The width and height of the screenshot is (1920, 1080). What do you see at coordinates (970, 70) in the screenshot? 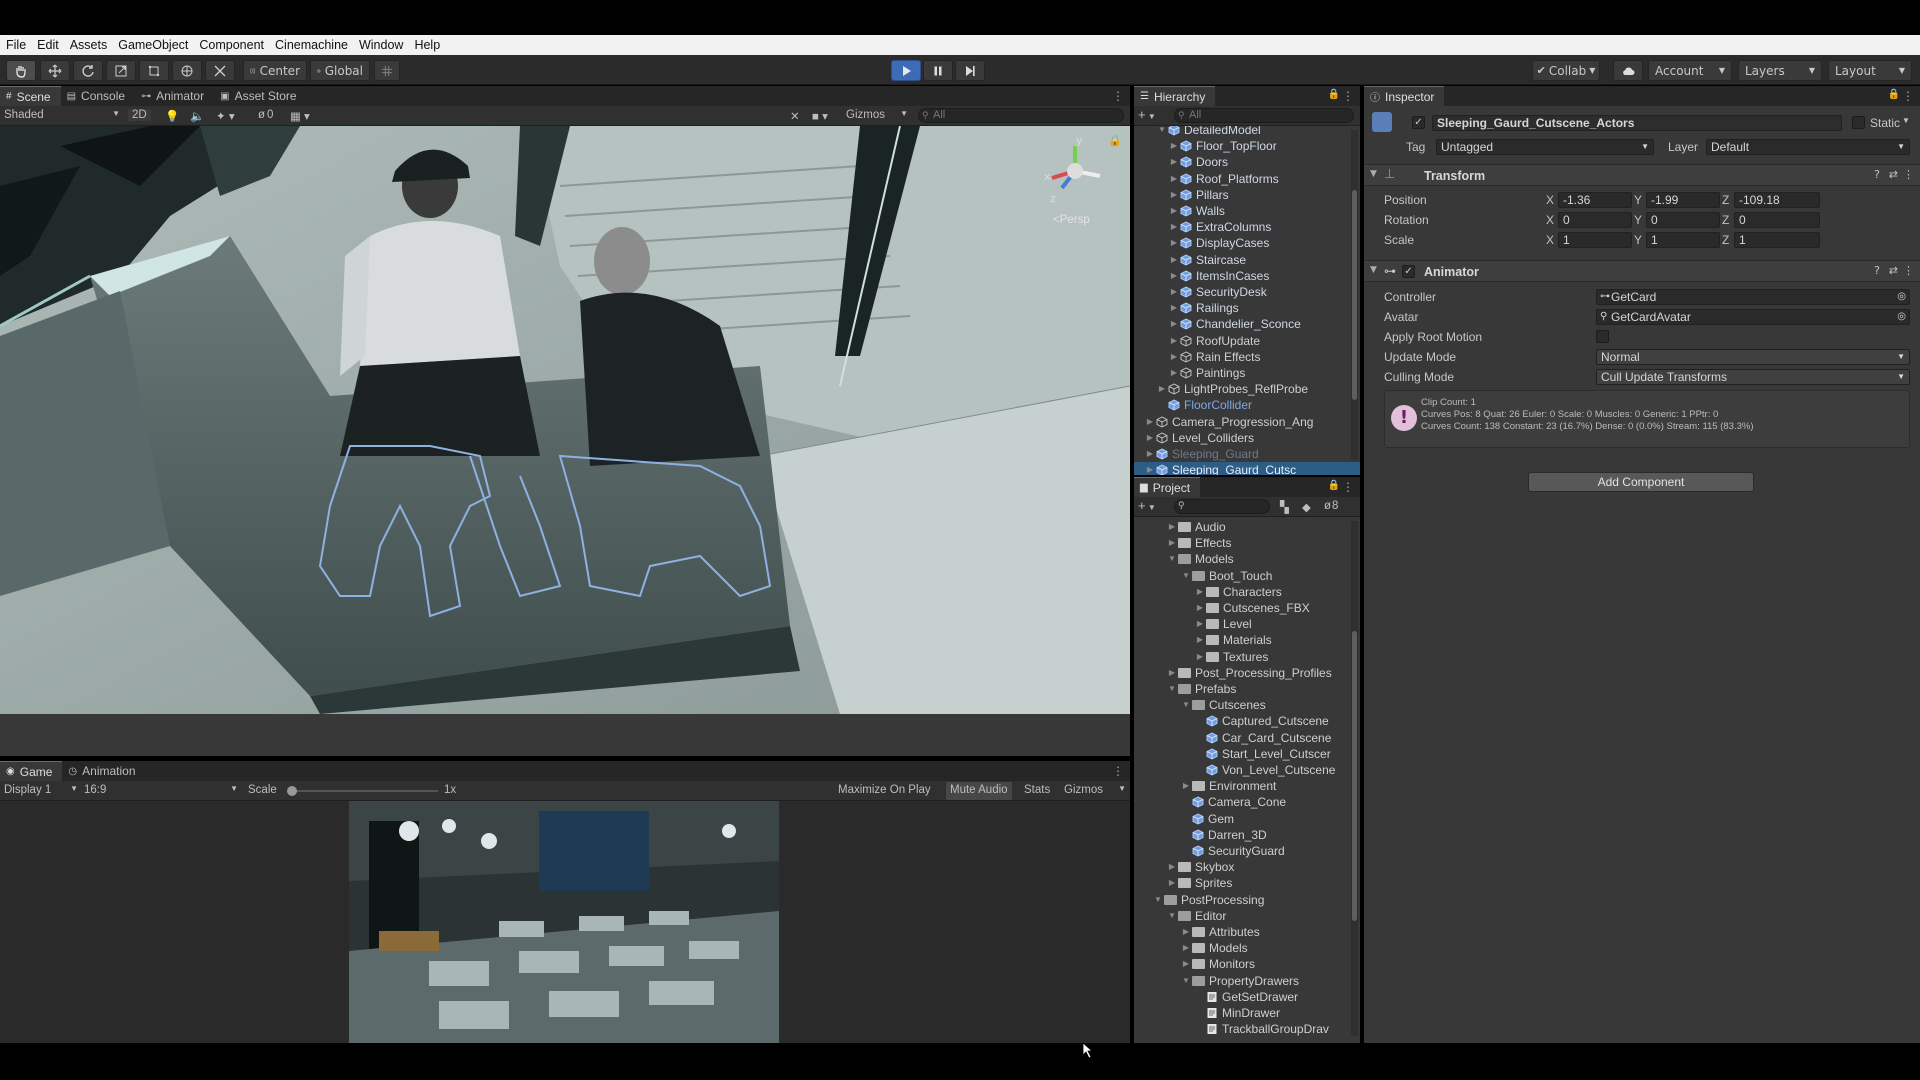
I see `step-button` at bounding box center [970, 70].